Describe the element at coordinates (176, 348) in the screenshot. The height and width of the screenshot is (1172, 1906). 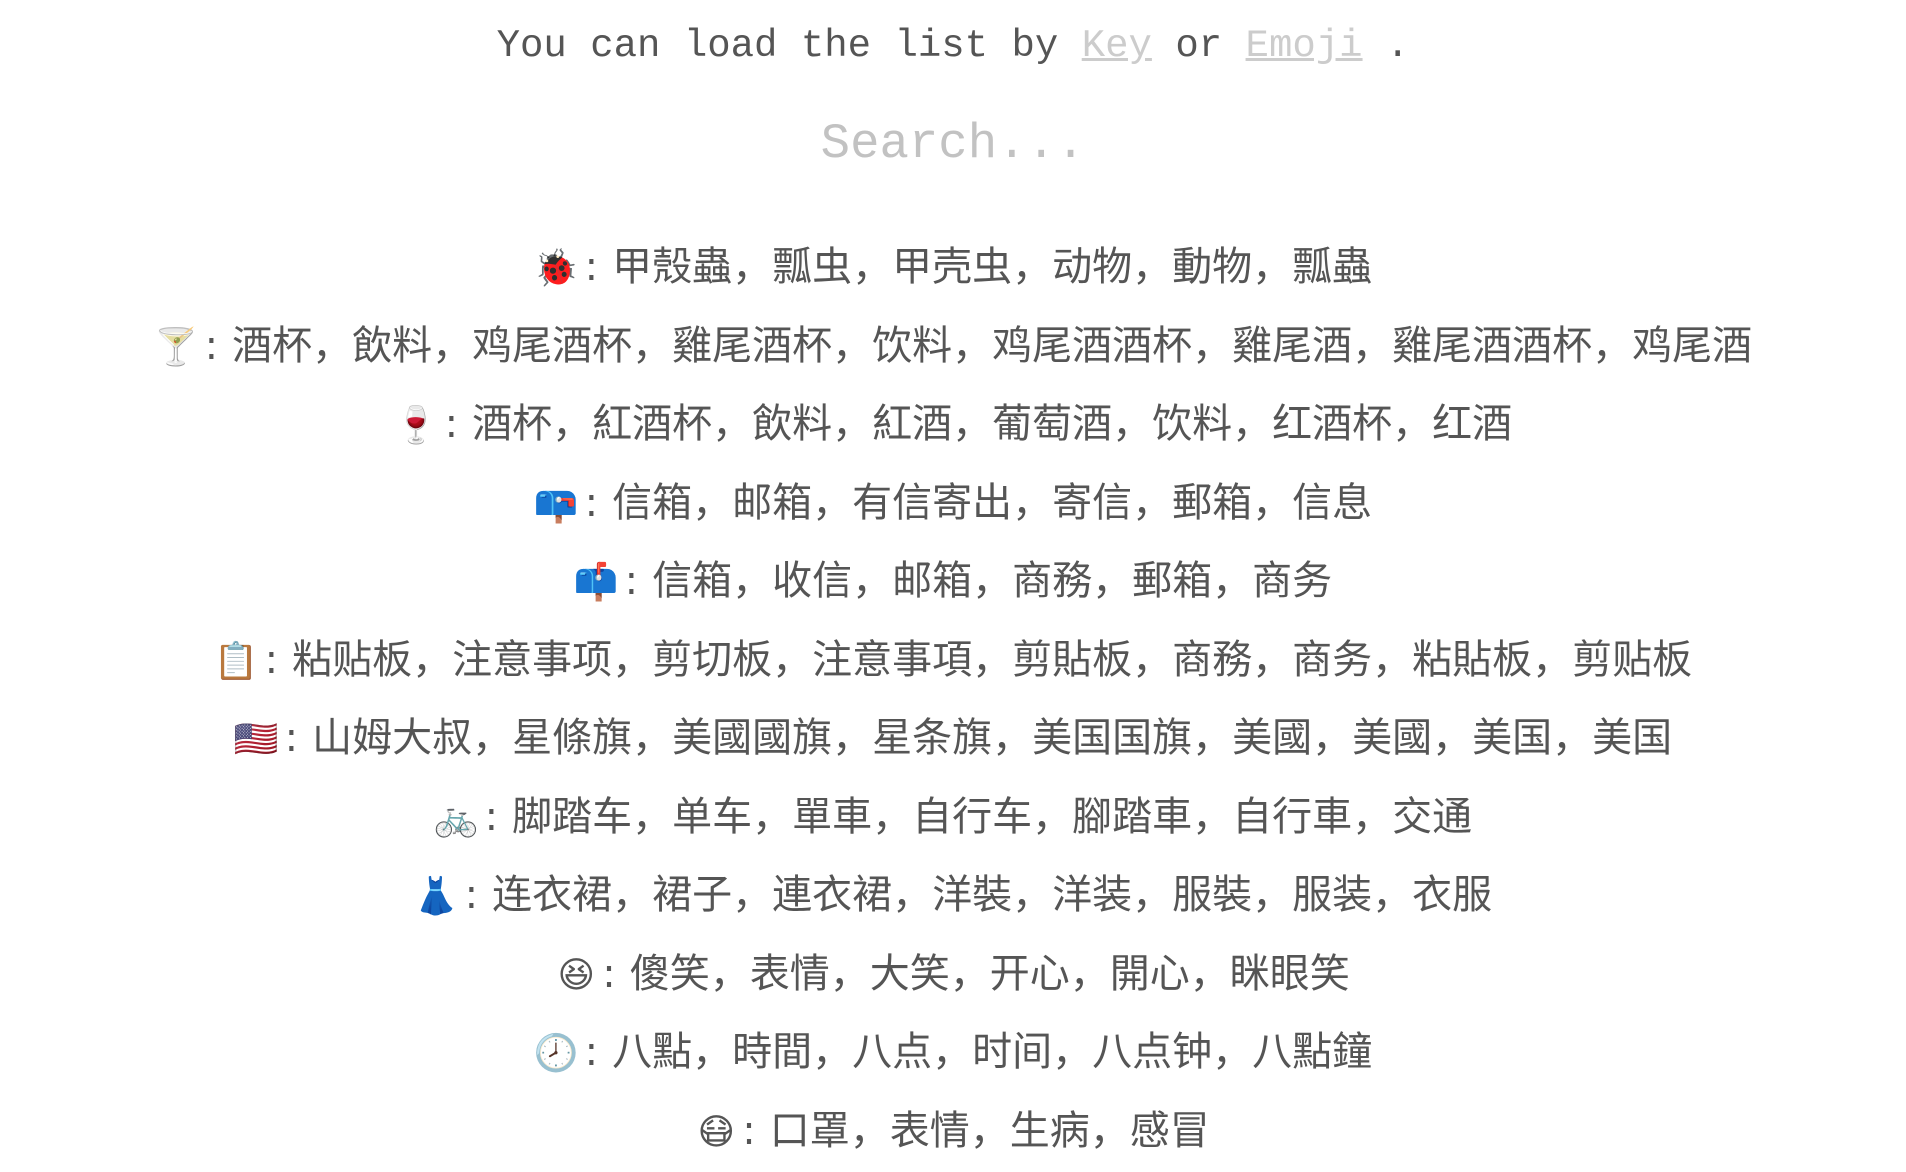
I see `cocktail-glass-icon: 🍸` at that location.